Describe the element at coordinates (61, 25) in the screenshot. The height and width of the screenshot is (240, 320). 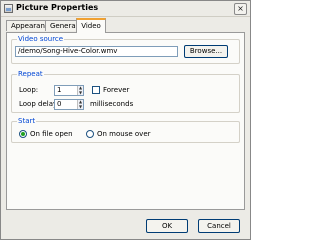
I see `tab-general: General` at that location.